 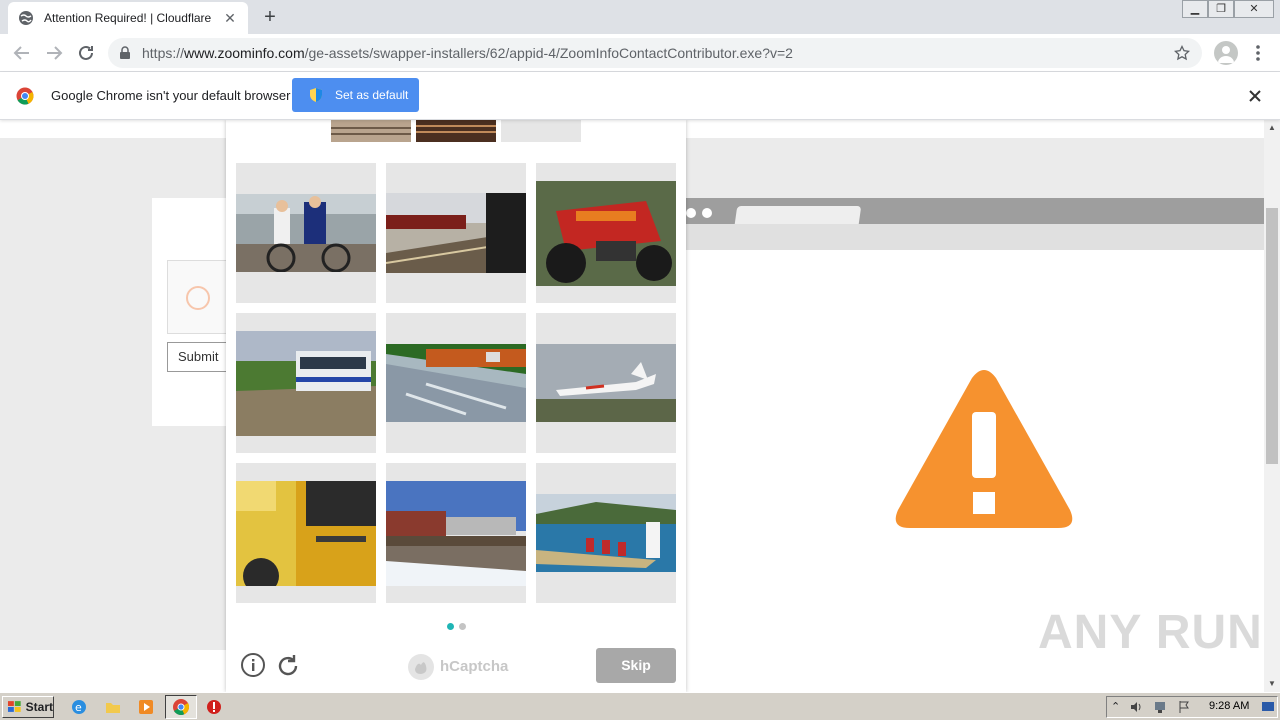 I want to click on captcha-tile-airplane, so click(x=606, y=383).